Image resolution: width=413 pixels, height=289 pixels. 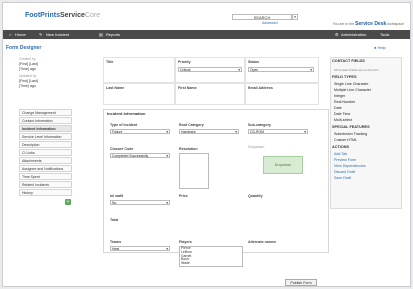 I want to click on sidebar-item-history: History, so click(x=45, y=192).